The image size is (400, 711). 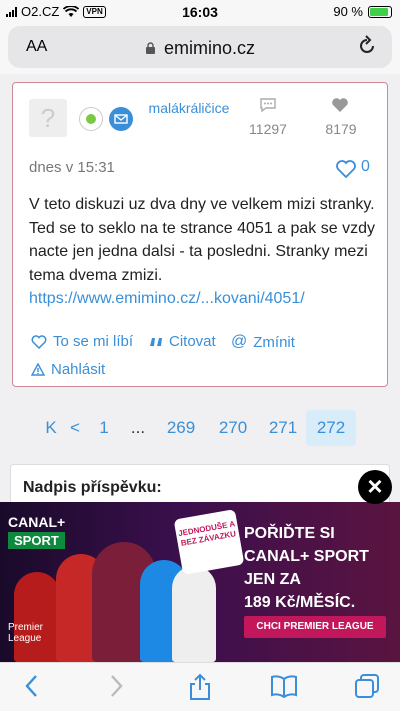 I want to click on canal-sport-logo: CANAL+ SPORT, so click(x=45, y=531).